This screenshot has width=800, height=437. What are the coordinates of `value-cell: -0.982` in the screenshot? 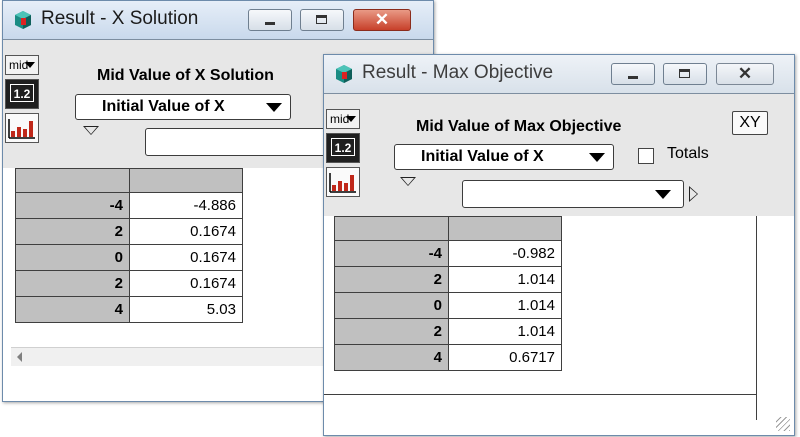 It's located at (505, 253).